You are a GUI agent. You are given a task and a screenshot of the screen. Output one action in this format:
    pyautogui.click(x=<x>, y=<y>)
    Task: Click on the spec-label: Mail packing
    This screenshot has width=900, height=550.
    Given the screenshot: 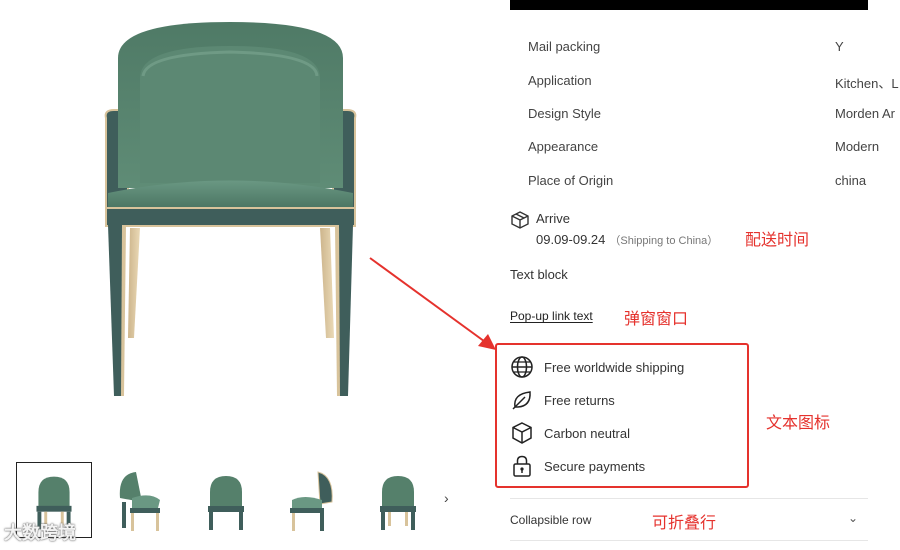 What is the action you would take?
    pyautogui.click(x=564, y=46)
    